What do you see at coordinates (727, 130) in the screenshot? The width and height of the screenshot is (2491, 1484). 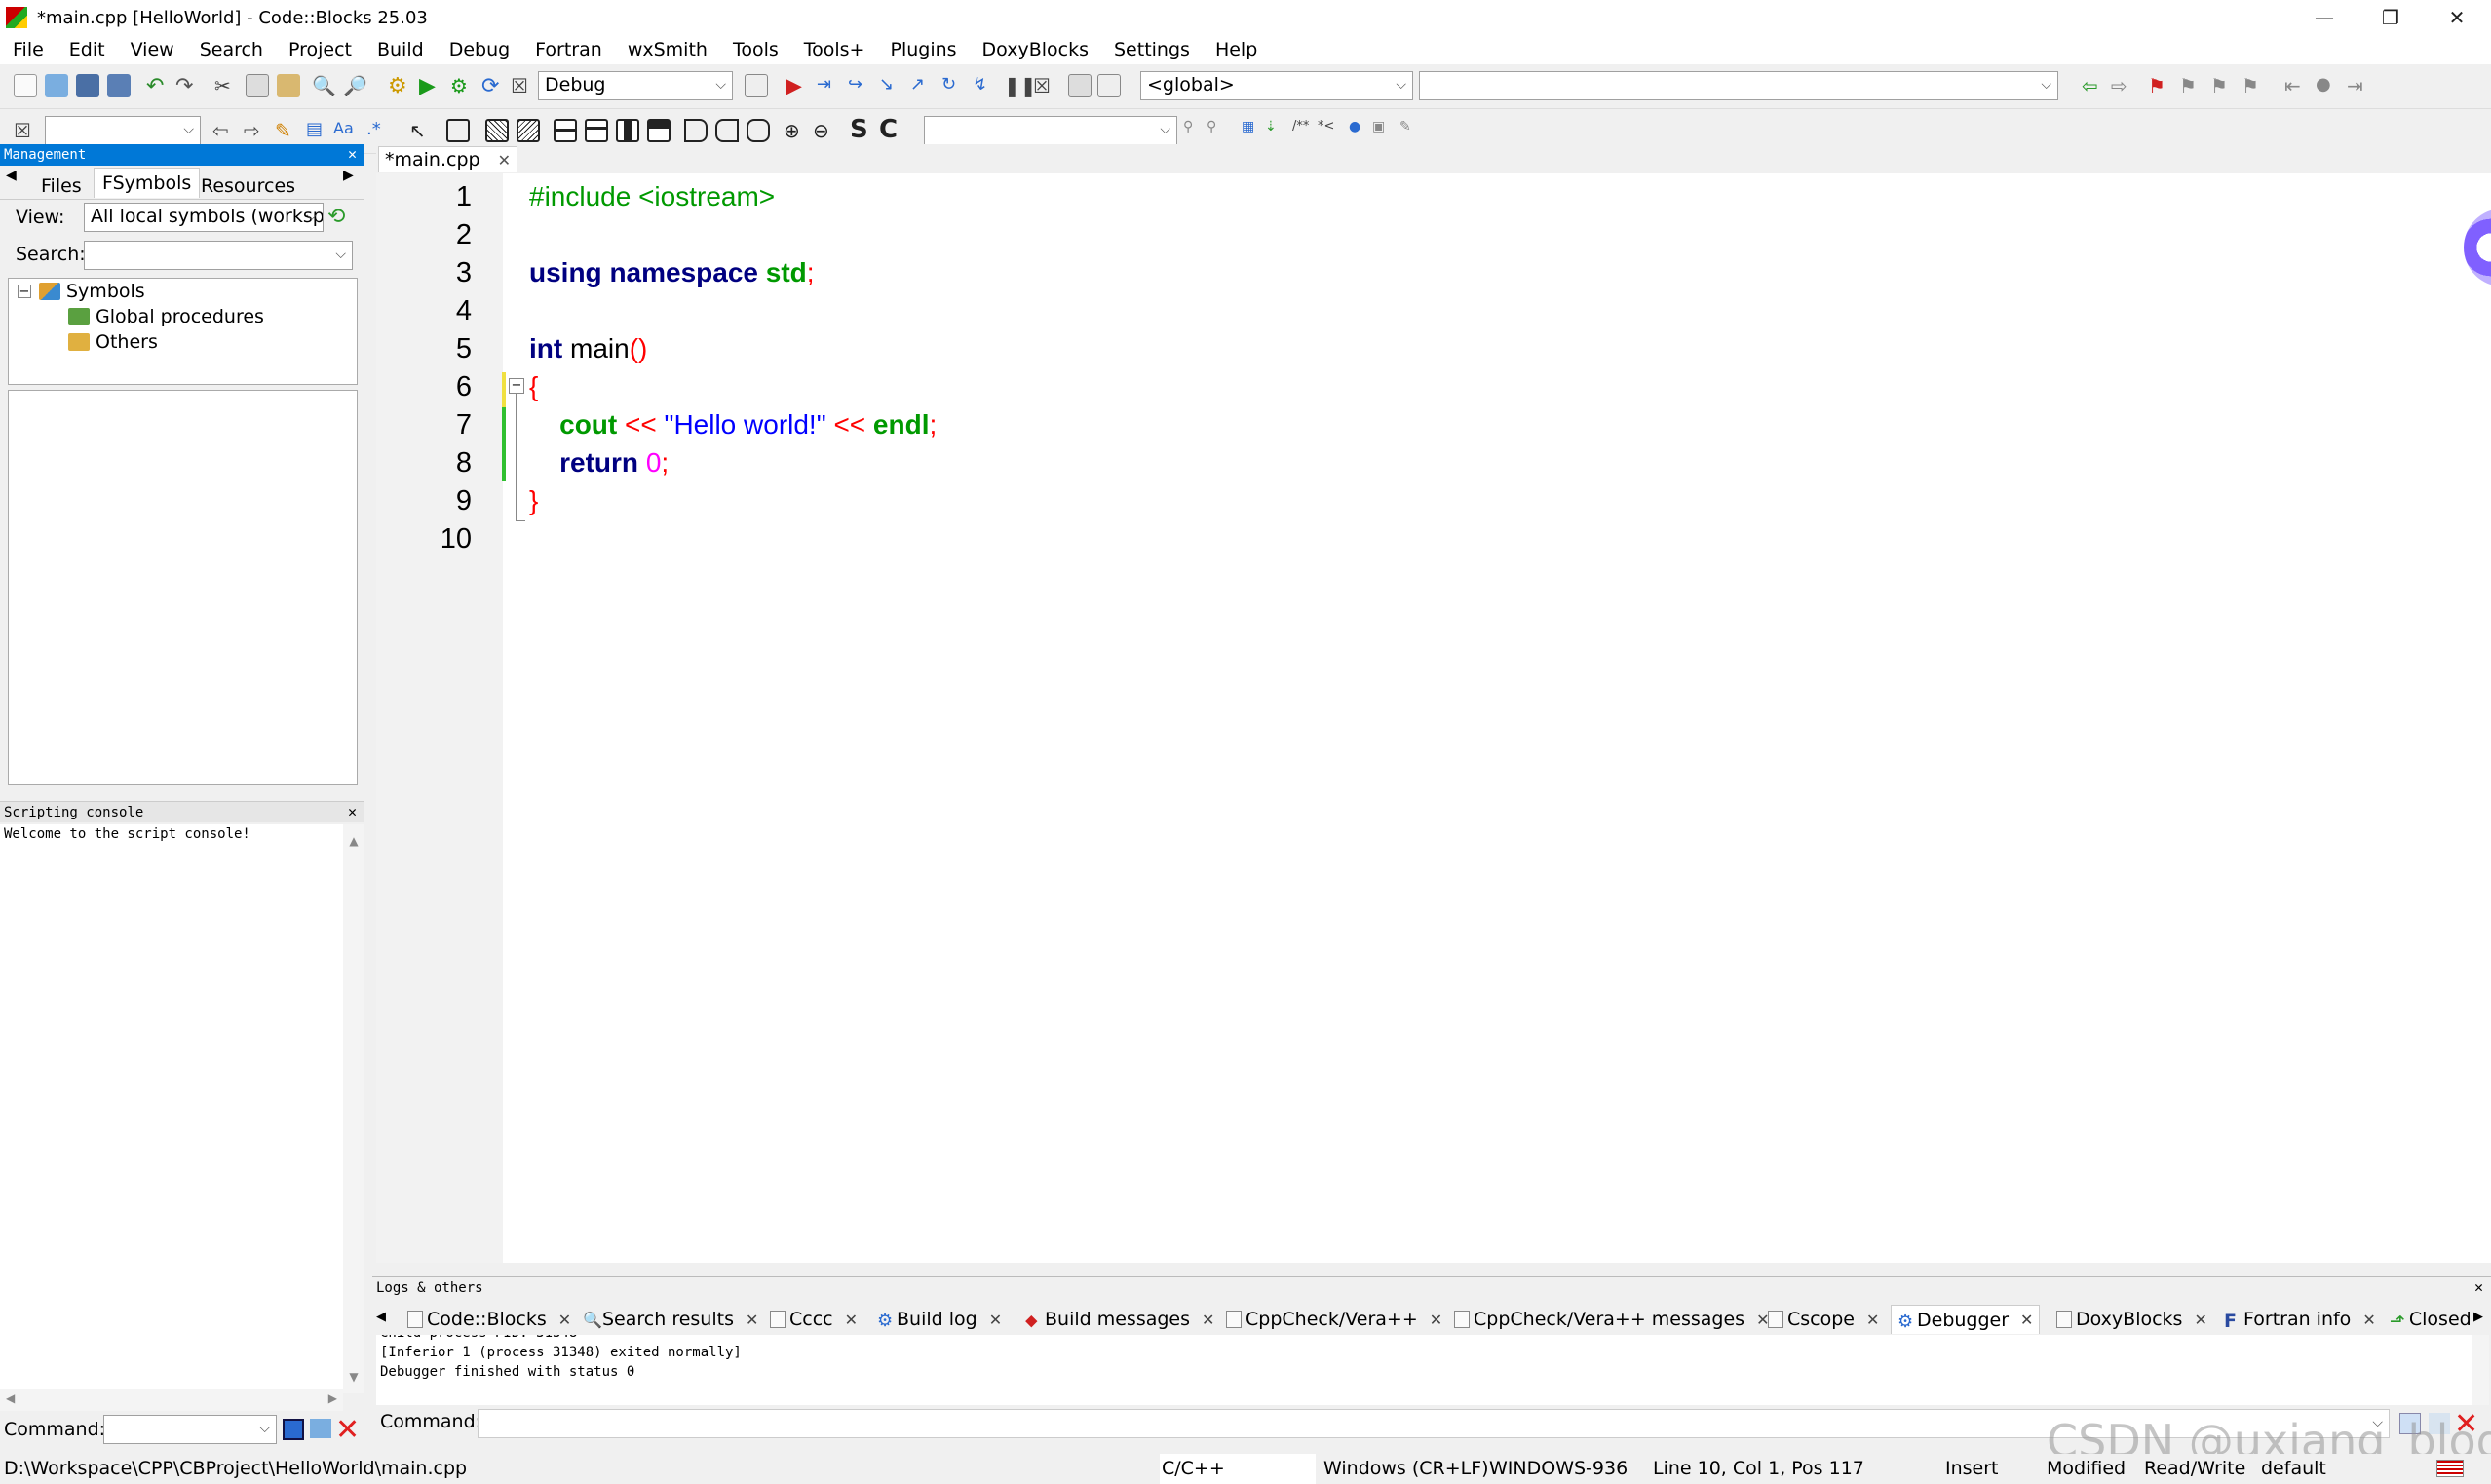 I see `continue-icon` at bounding box center [727, 130].